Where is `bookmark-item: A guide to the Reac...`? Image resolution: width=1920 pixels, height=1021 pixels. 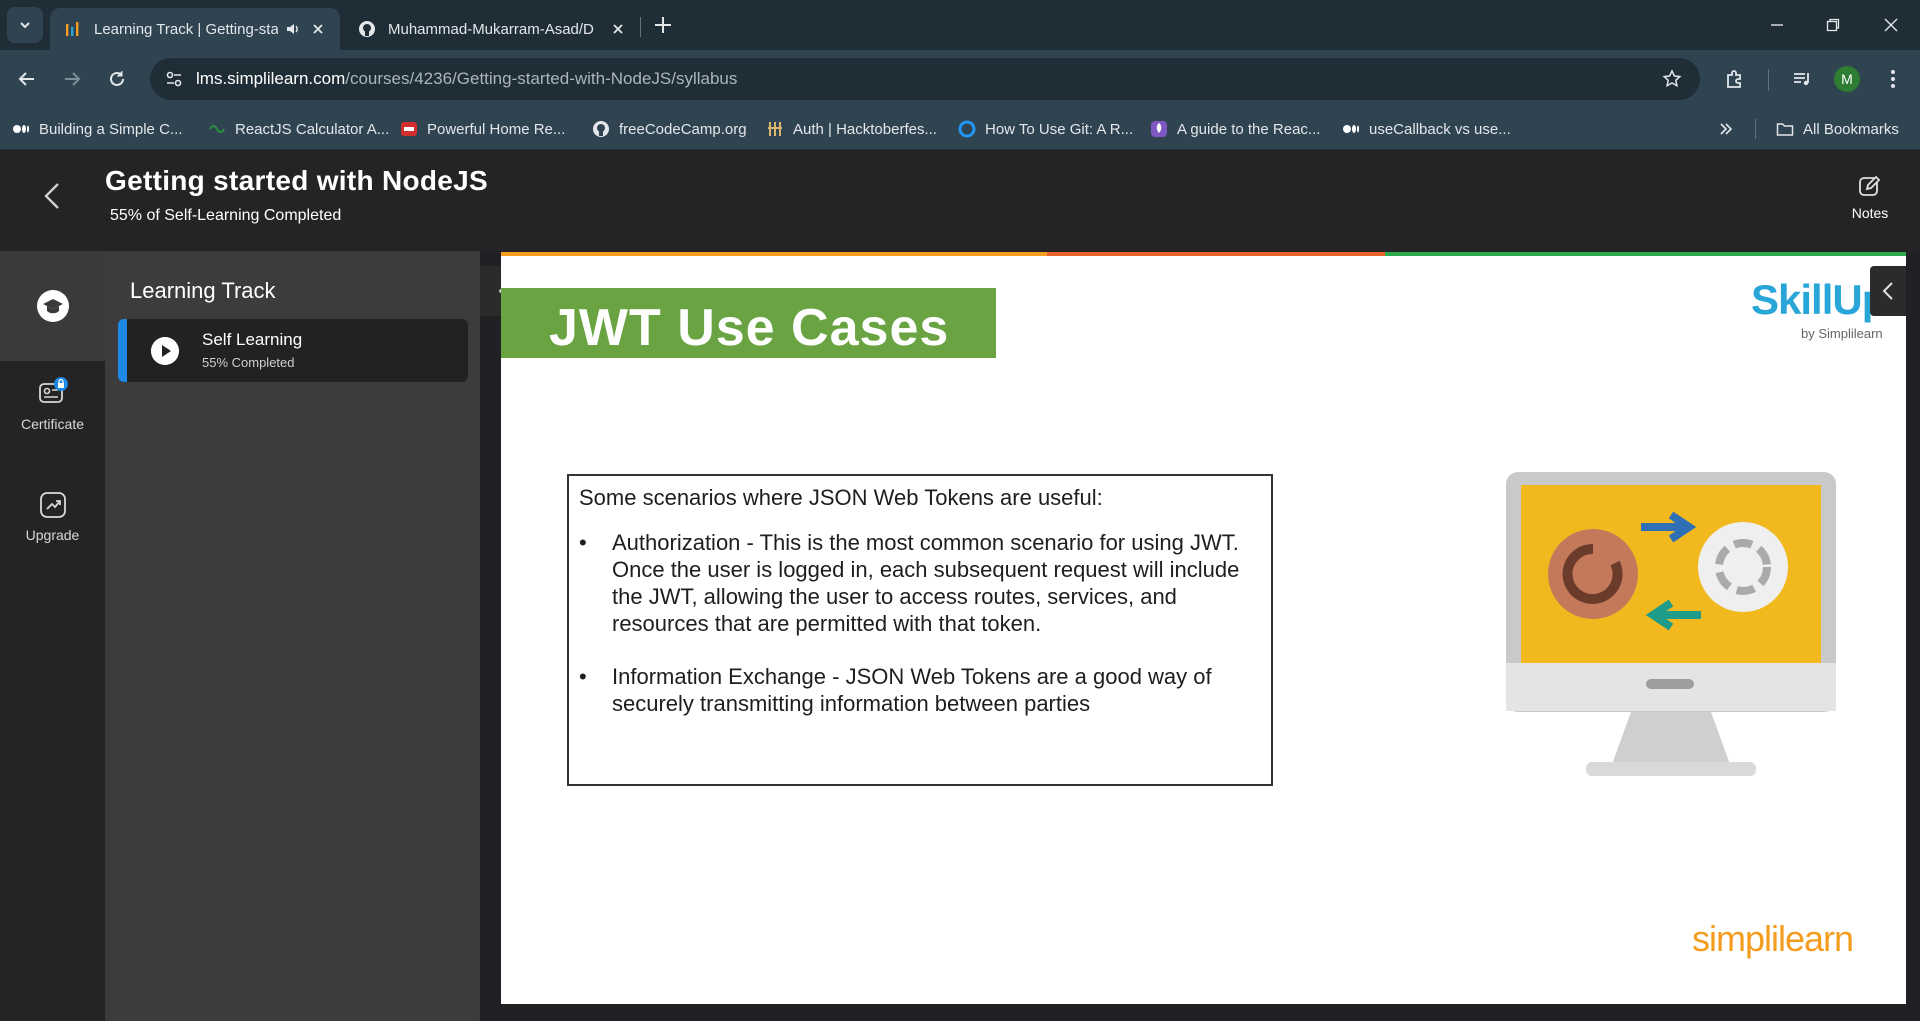
bookmark-item: A guide to the Reac... is located at coordinates (1235, 129).